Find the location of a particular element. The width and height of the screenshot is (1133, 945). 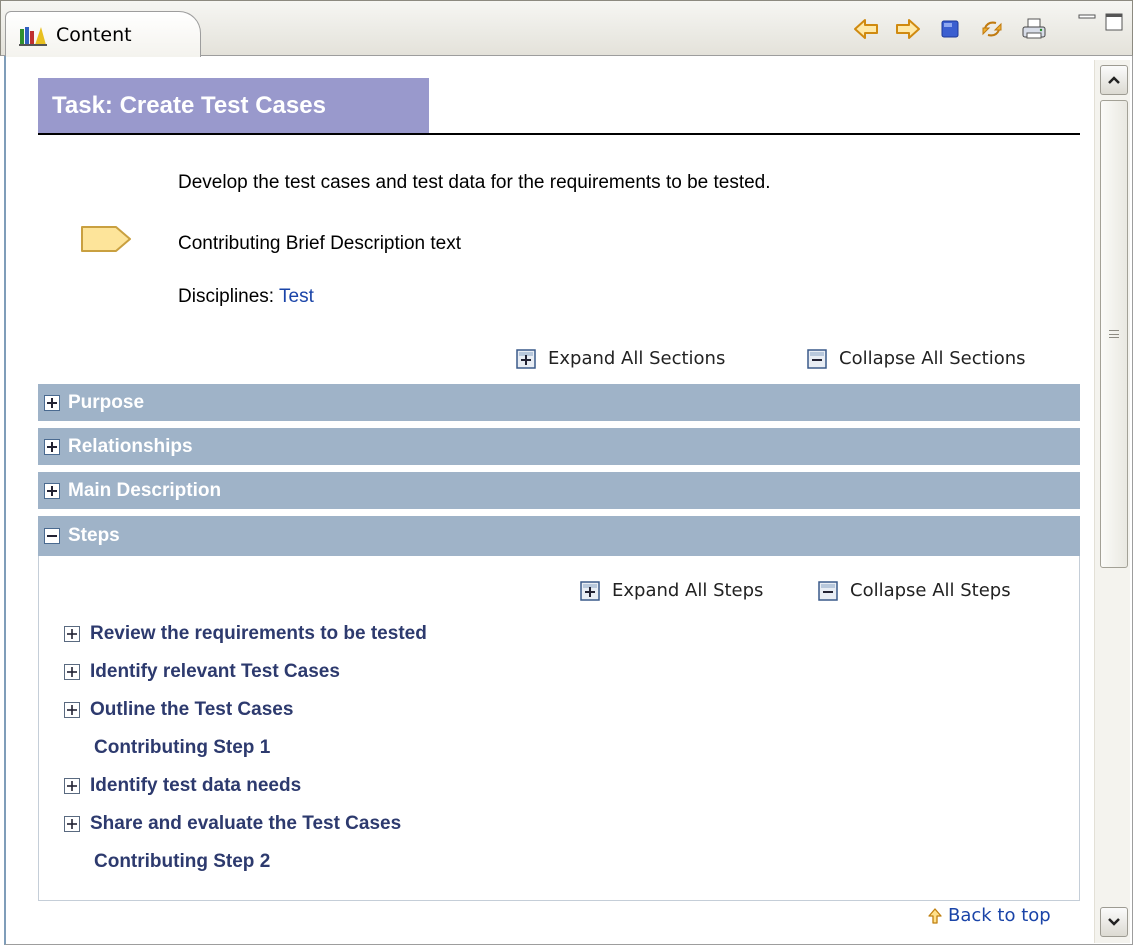

vertical-scrollbar is located at coordinates (1112, 501).